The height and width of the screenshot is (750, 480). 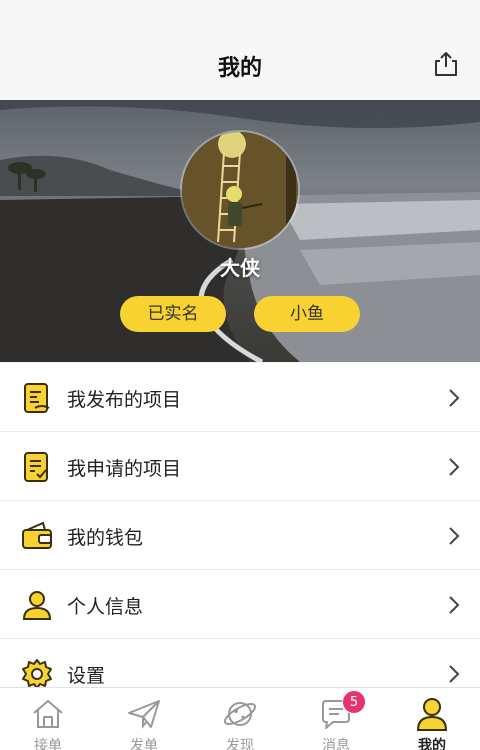 What do you see at coordinates (36, 467) in the screenshot?
I see `applied-document-icon` at bounding box center [36, 467].